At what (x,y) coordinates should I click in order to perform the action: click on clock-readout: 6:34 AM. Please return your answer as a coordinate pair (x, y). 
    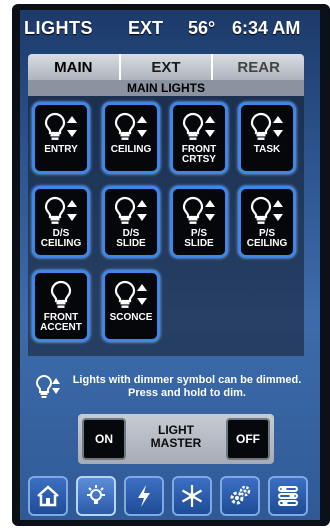
    Looking at the image, I should click on (266, 28).